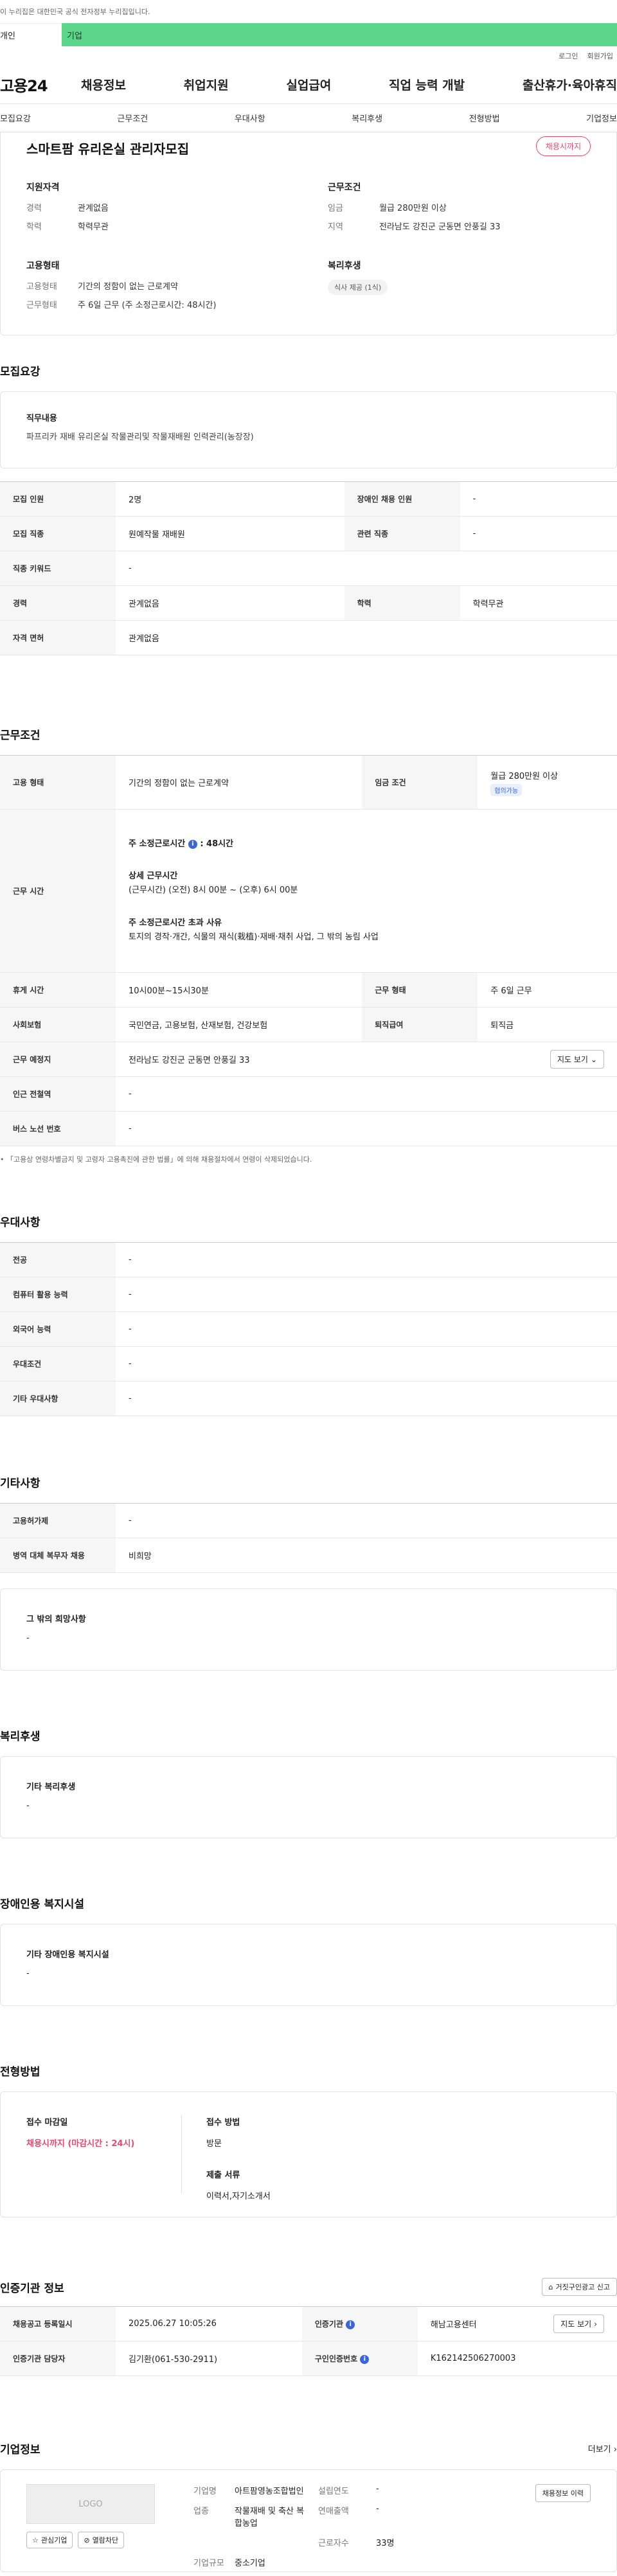 This screenshot has width=617, height=2576. I want to click on label: 설립연도, so click(333, 2492).